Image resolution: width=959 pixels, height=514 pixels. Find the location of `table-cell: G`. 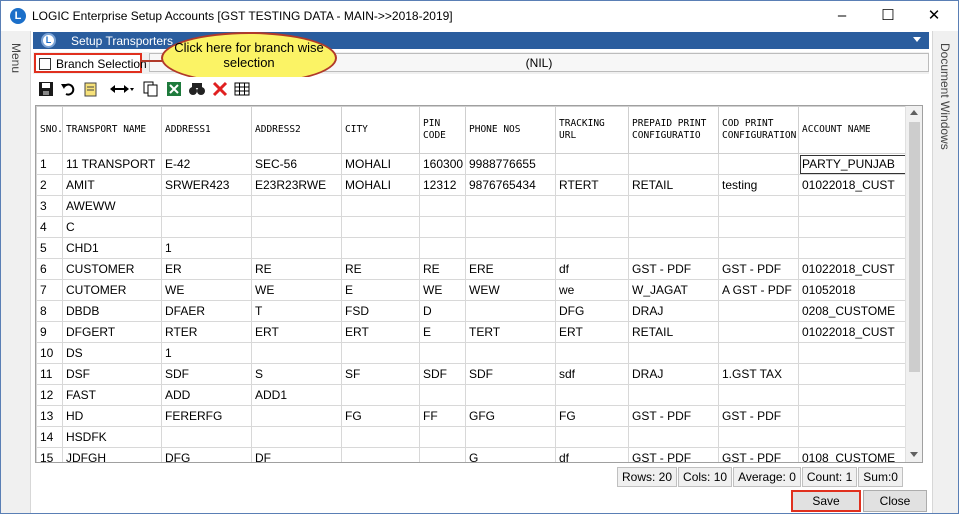

table-cell: G is located at coordinates (510, 454).